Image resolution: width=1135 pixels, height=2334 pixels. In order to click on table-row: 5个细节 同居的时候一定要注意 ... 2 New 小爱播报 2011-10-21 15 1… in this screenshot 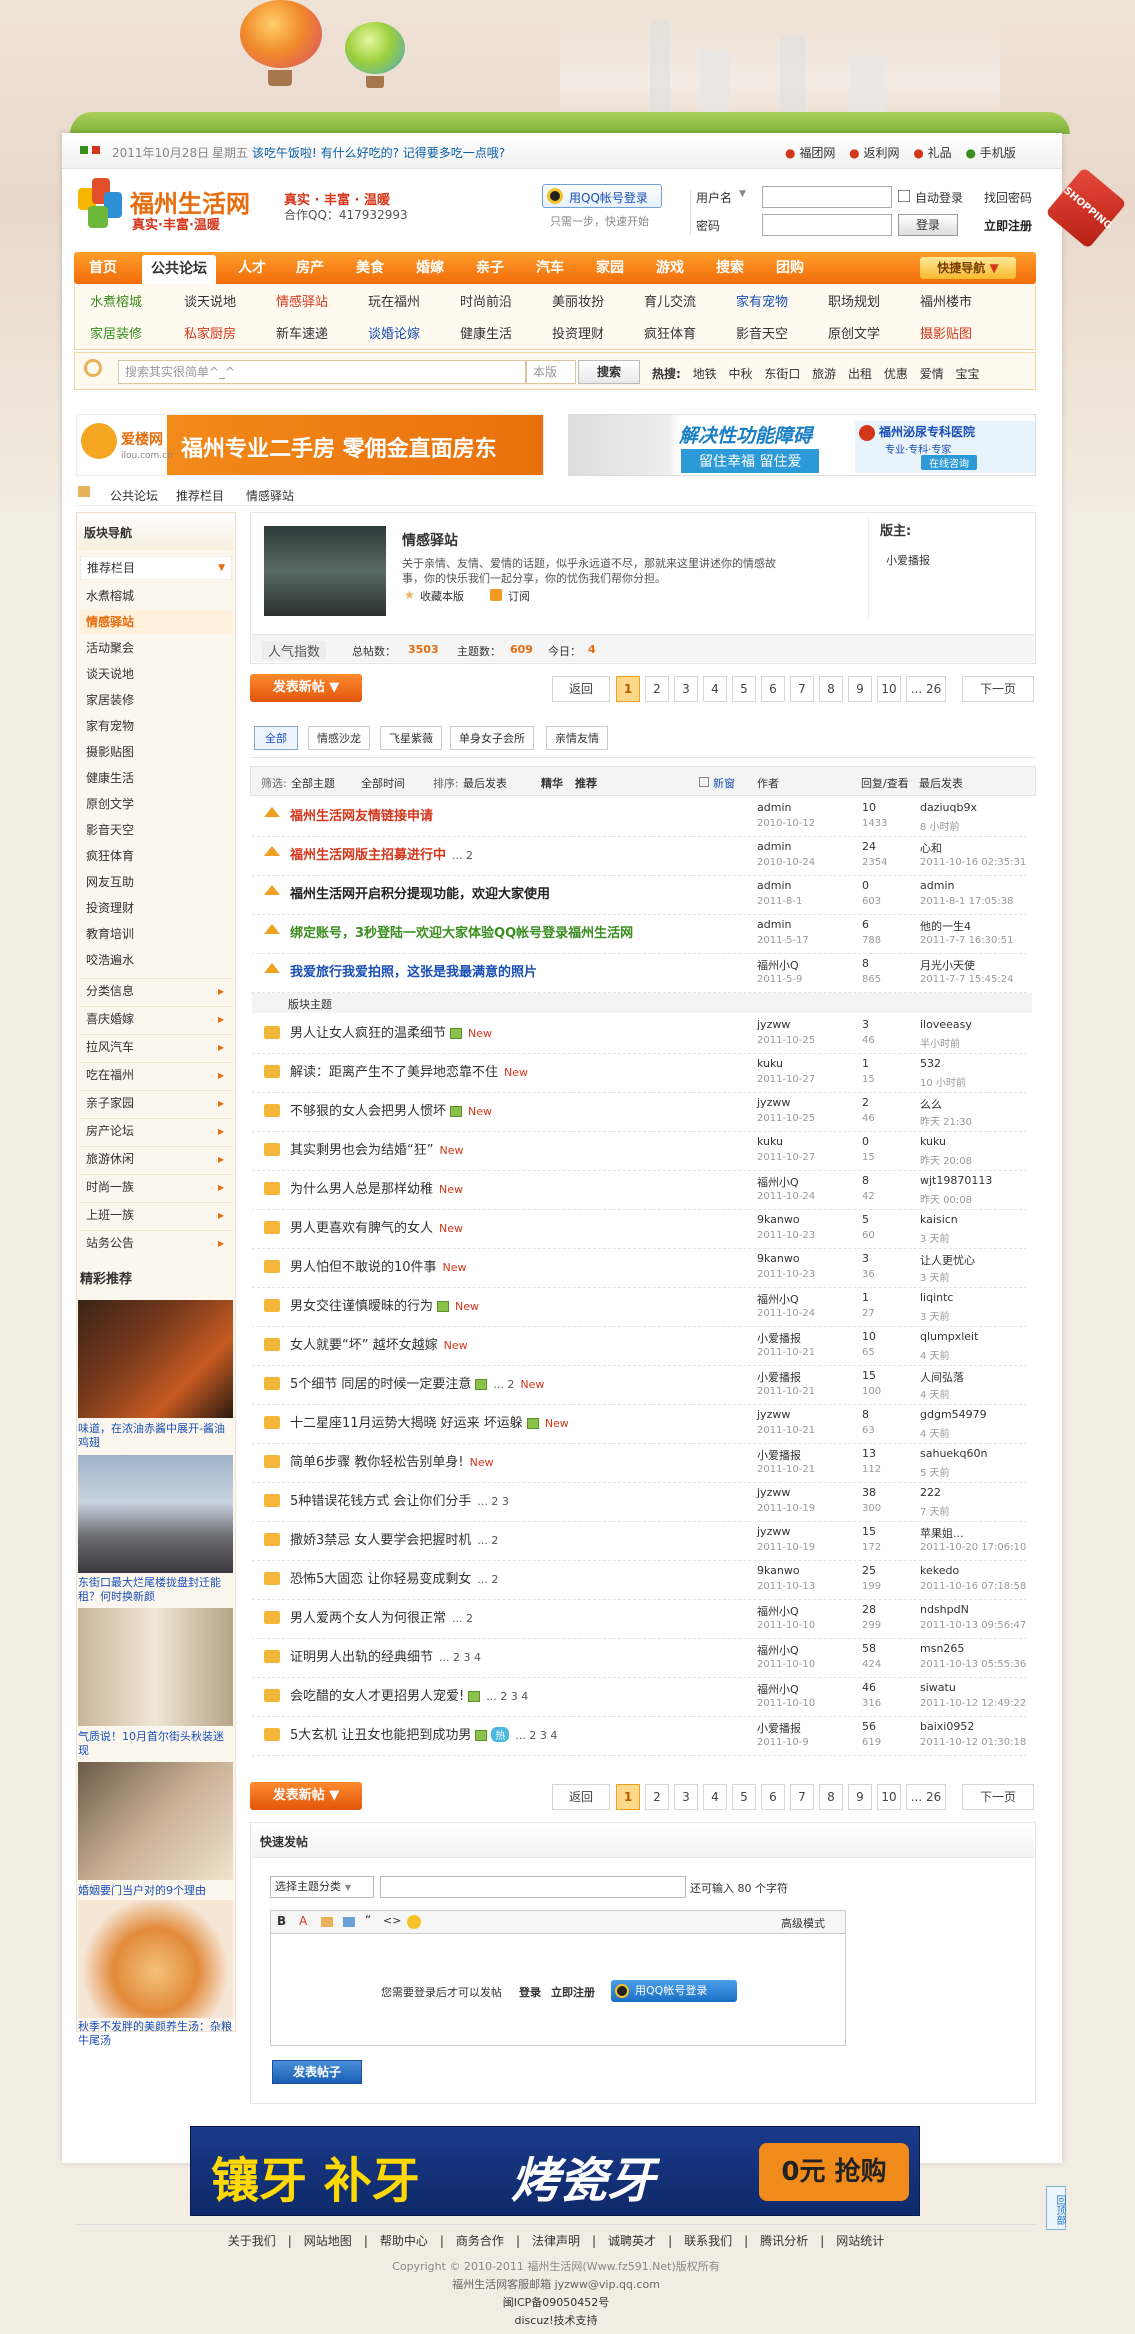, I will do `click(639, 1385)`.